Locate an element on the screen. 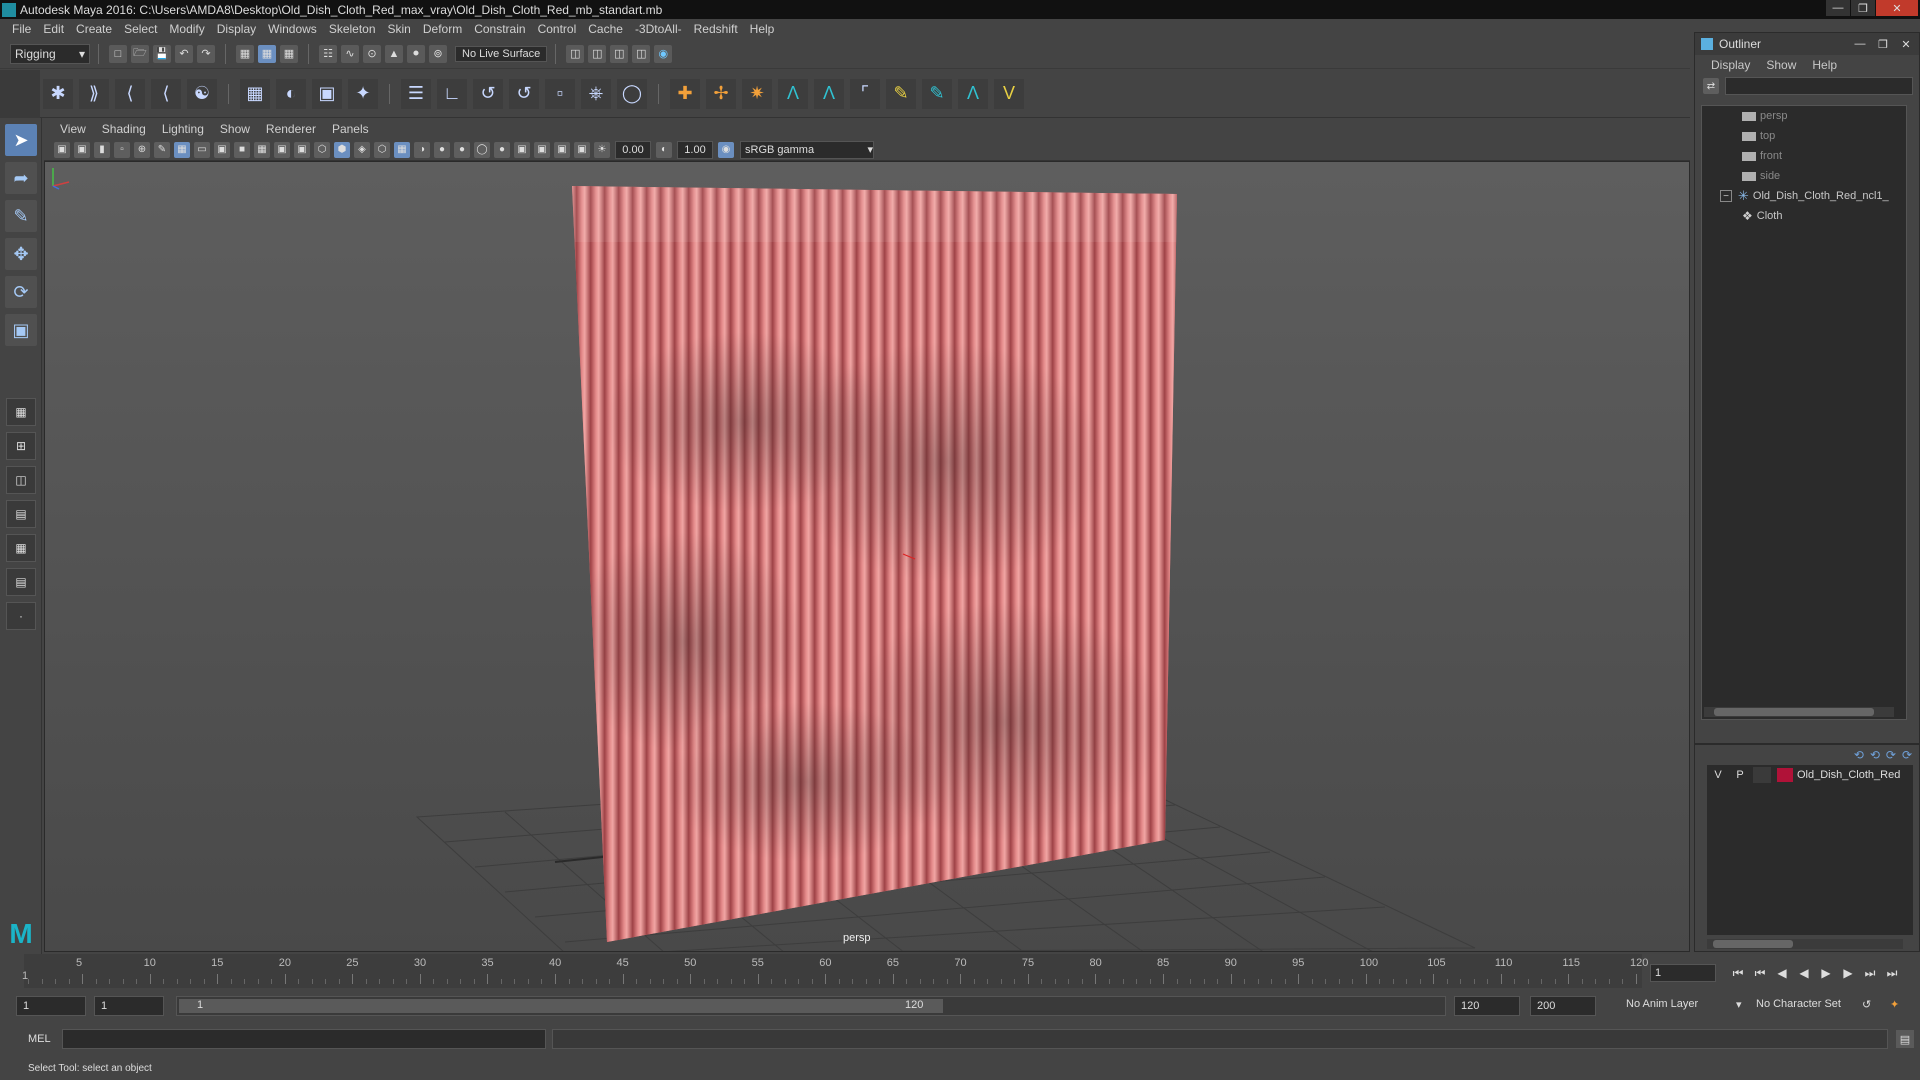  redo-icon: ↷ is located at coordinates (206, 53).